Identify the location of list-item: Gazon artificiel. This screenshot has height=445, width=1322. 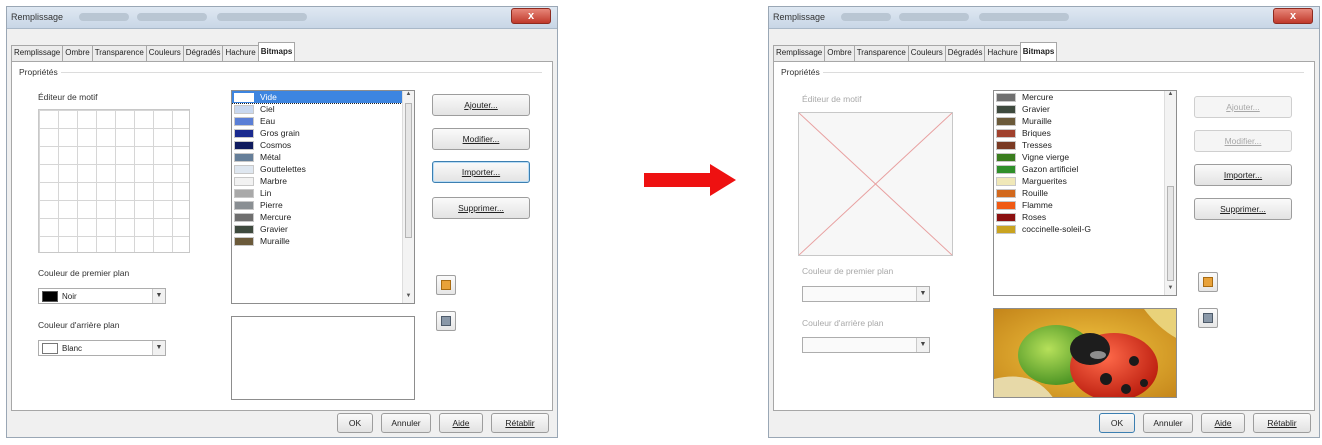
(1085, 169).